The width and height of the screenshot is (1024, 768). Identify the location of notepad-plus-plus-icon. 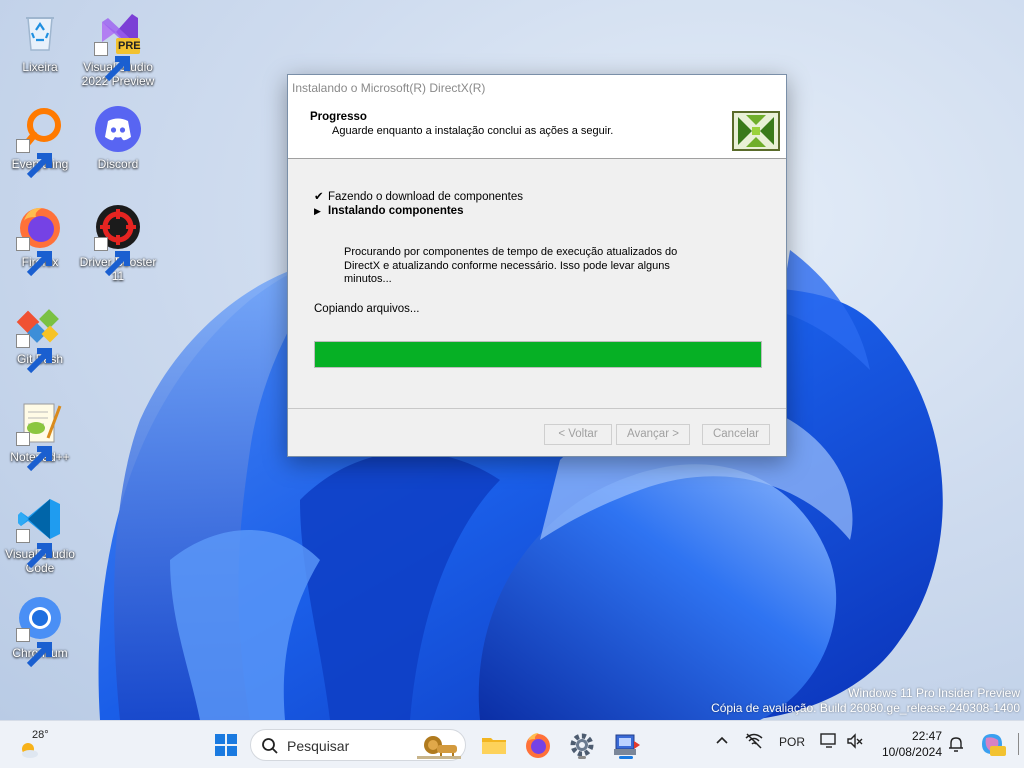
(40, 435).